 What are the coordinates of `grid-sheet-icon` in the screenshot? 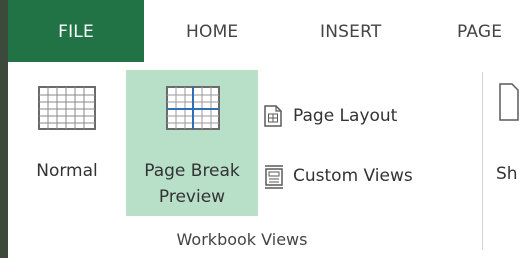 It's located at (67, 108).